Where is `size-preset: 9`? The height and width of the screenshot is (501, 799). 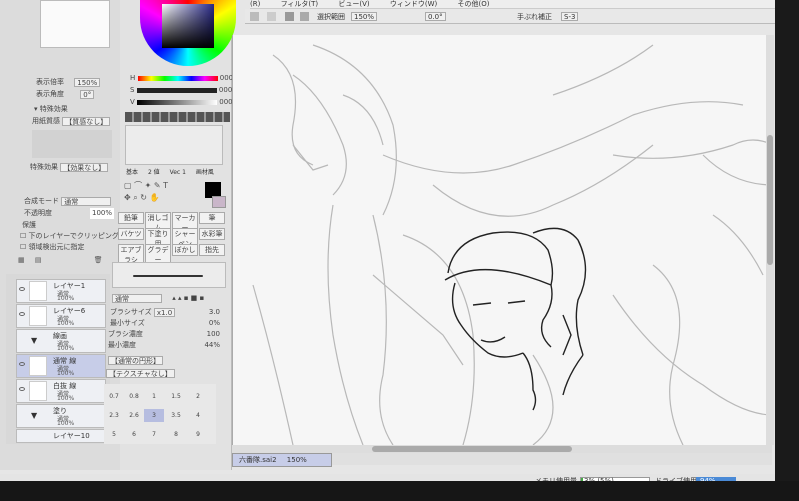 size-preset: 9 is located at coordinates (198, 434).